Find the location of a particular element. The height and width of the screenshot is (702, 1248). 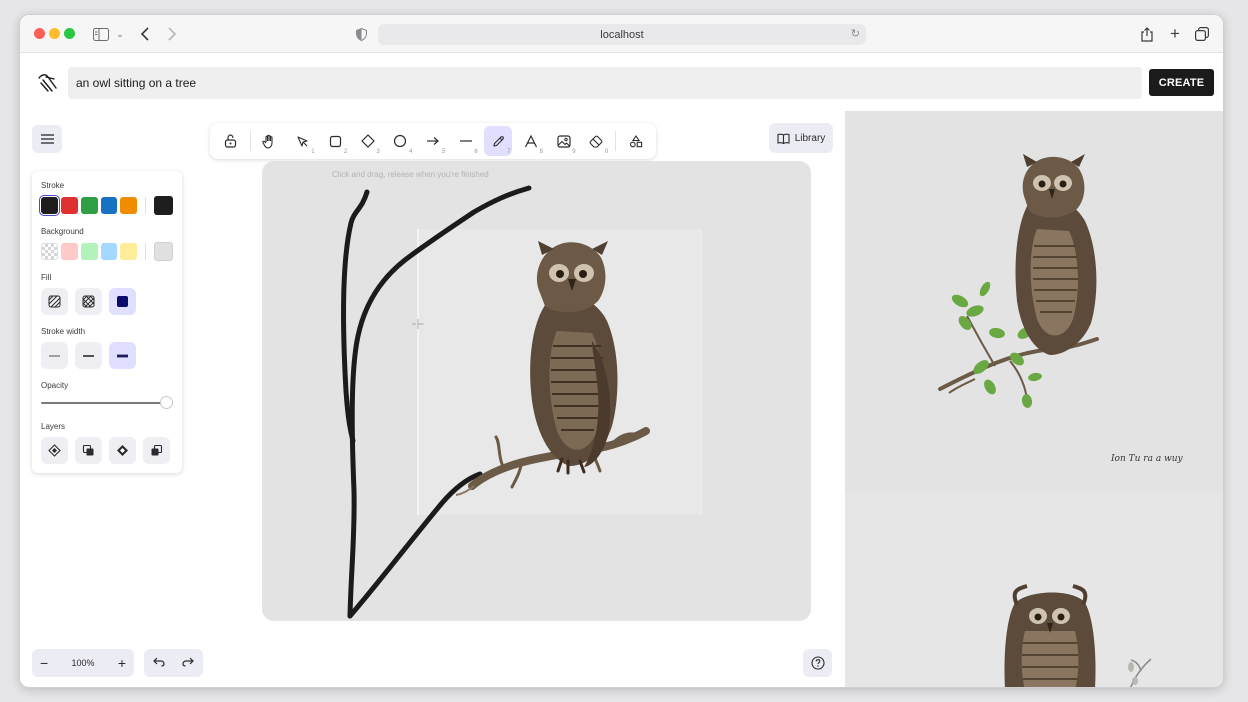

opacity-slider-track is located at coordinates (104, 403).